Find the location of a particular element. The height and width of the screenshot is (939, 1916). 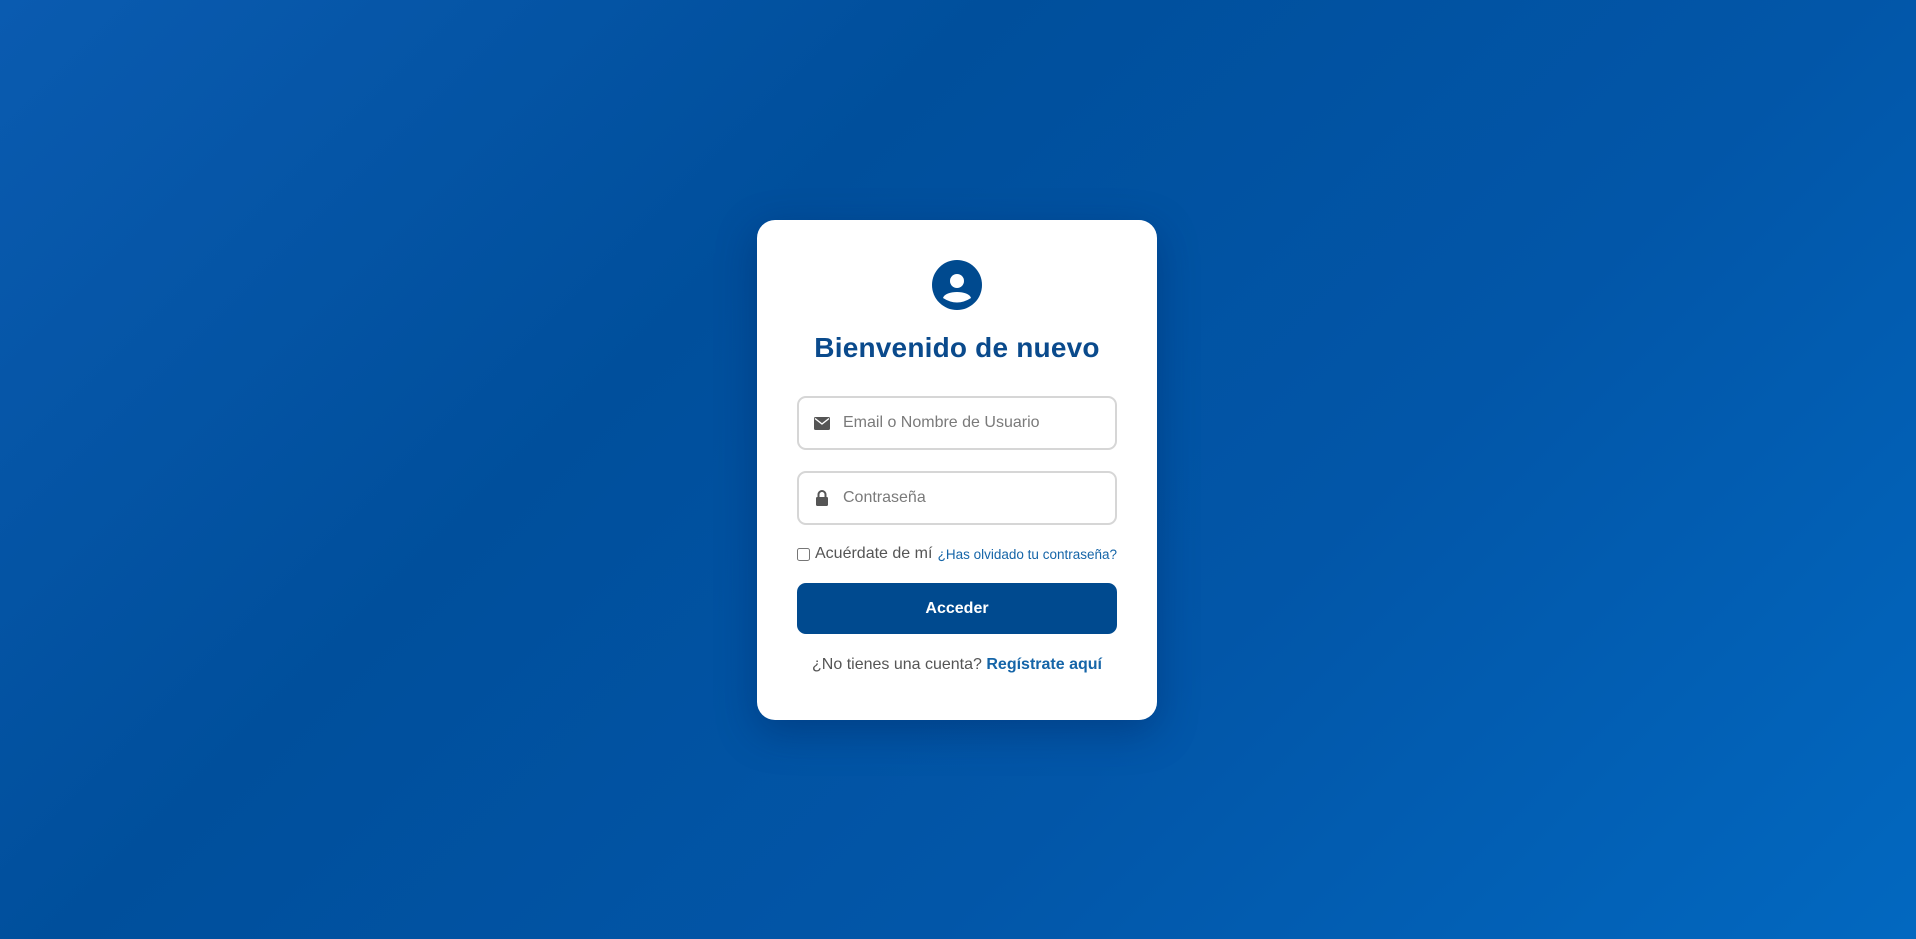

page-title: Bienvenido de nuevo is located at coordinates (957, 347).